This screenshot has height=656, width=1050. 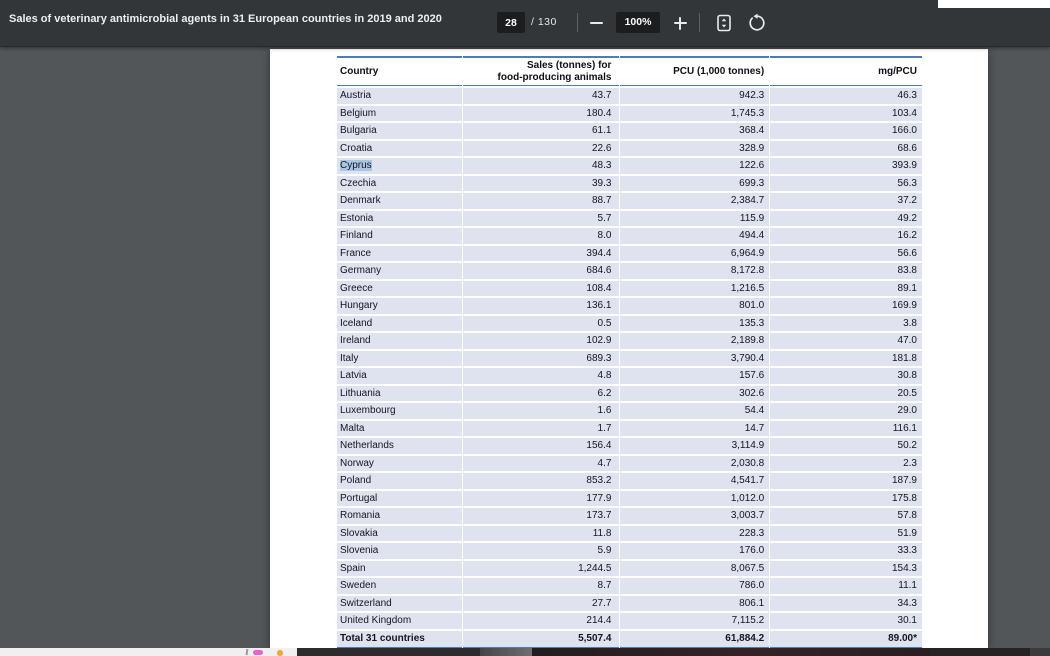 What do you see at coordinates (360, 200) in the screenshot?
I see `country-label: Denmark` at bounding box center [360, 200].